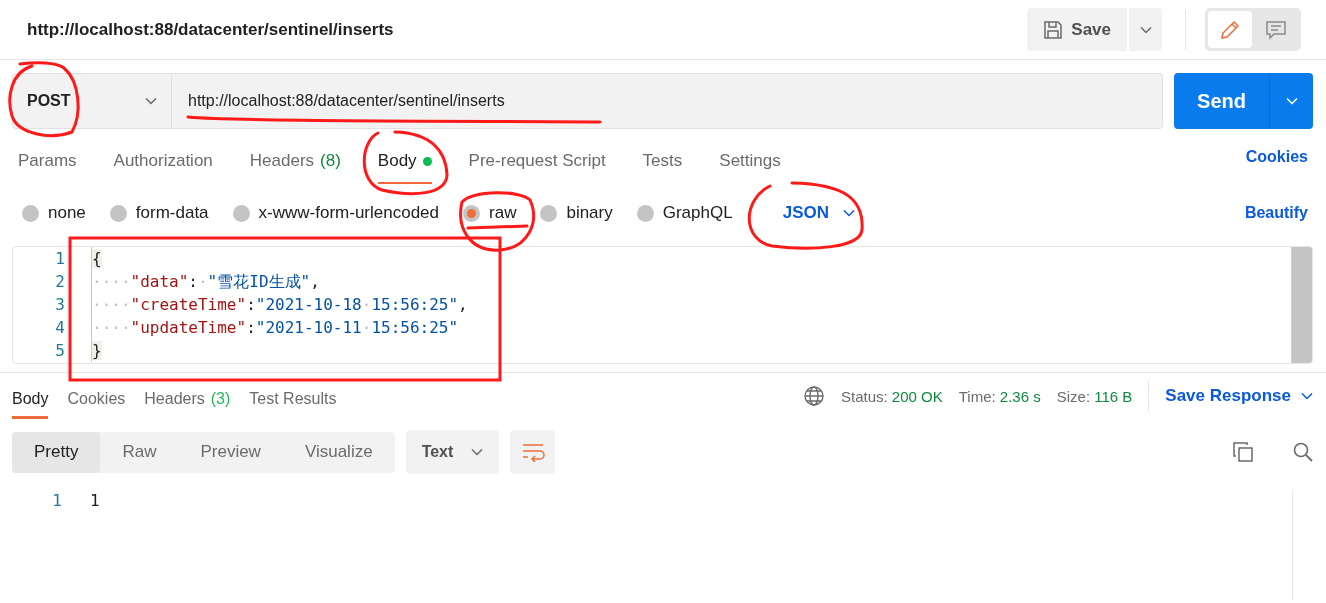 The image size is (1326, 603). I want to click on request-tab: Authorization, so click(163, 162).